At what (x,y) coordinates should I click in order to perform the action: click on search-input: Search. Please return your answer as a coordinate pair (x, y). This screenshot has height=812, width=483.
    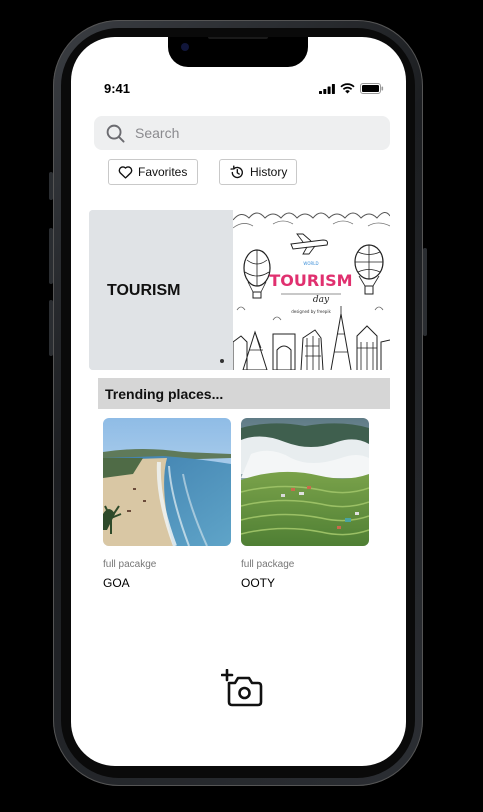
    Looking at the image, I should click on (157, 133).